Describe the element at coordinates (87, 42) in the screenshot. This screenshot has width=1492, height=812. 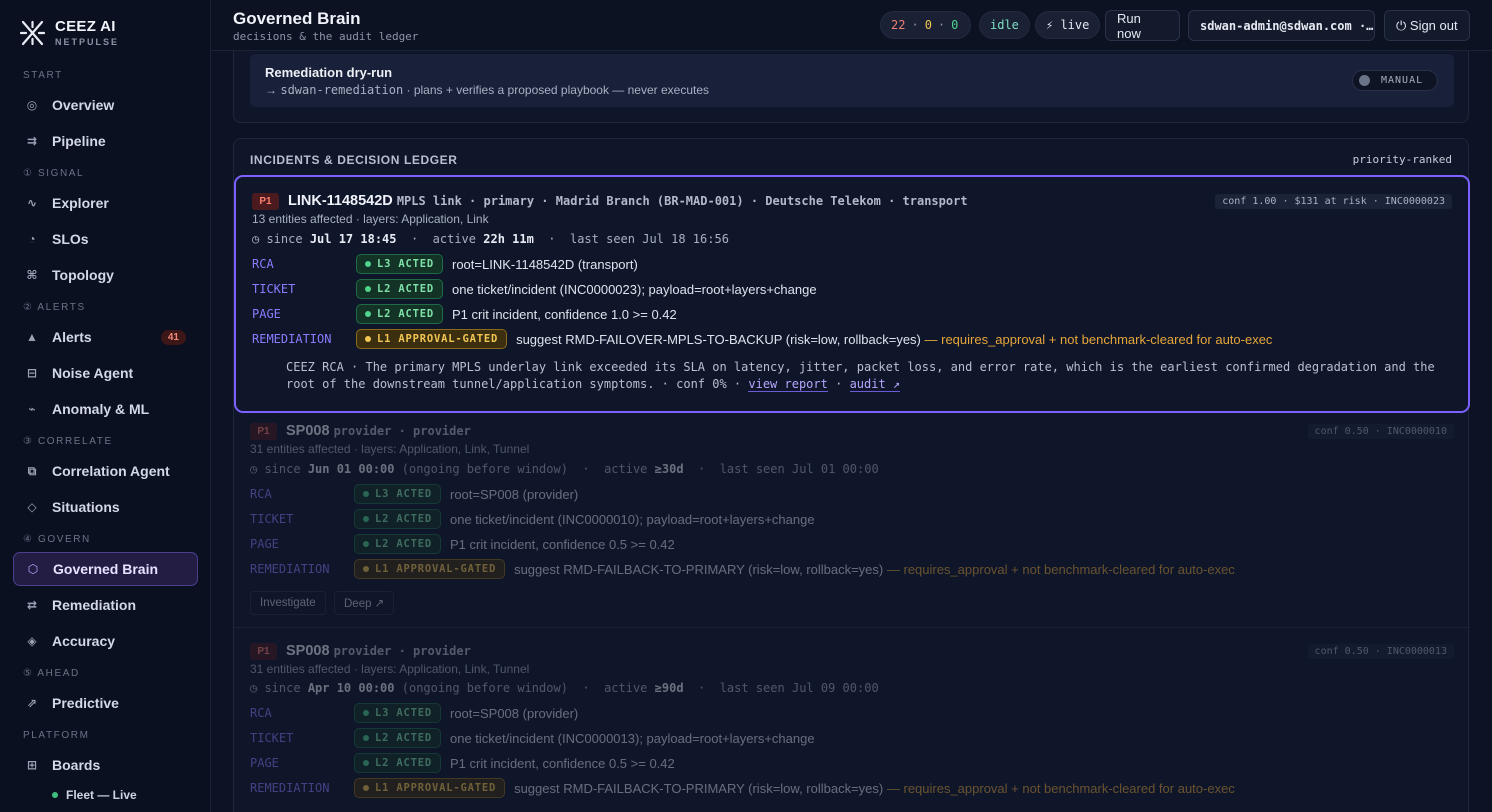
I see `brand-subtitle: NETPULSE` at that location.